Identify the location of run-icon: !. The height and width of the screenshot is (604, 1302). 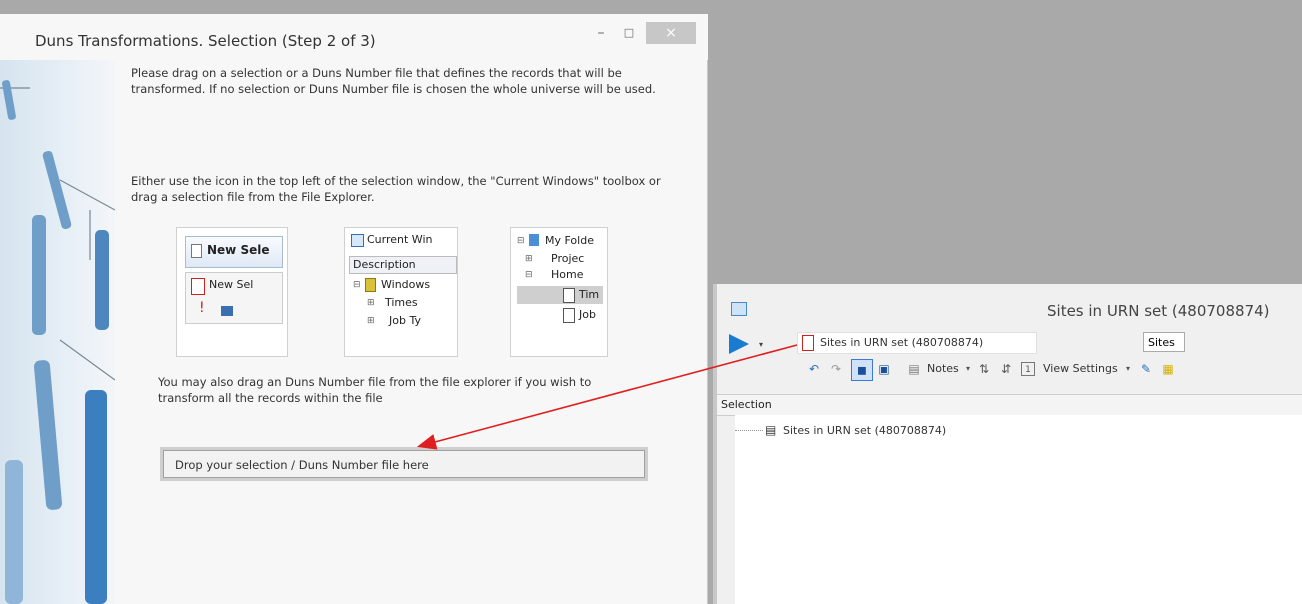
(202, 308).